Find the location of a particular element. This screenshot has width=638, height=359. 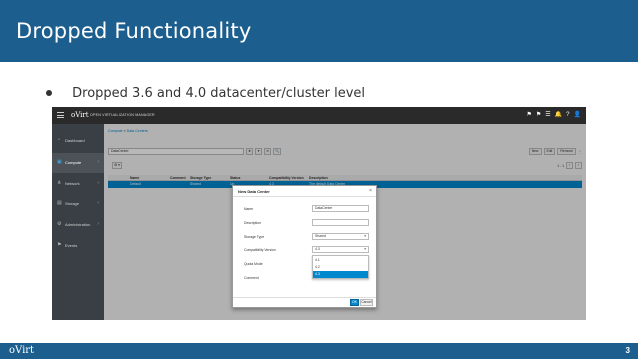

flag-icon: ⚑ is located at coordinates (59, 245).